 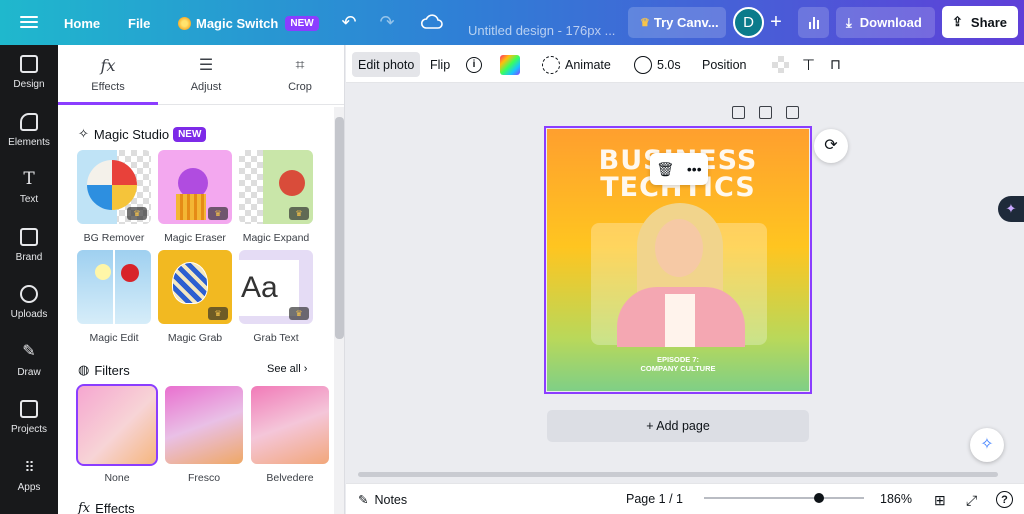 What do you see at coordinates (276, 187) in the screenshot?
I see `magic-expand-tile: ♛` at bounding box center [276, 187].